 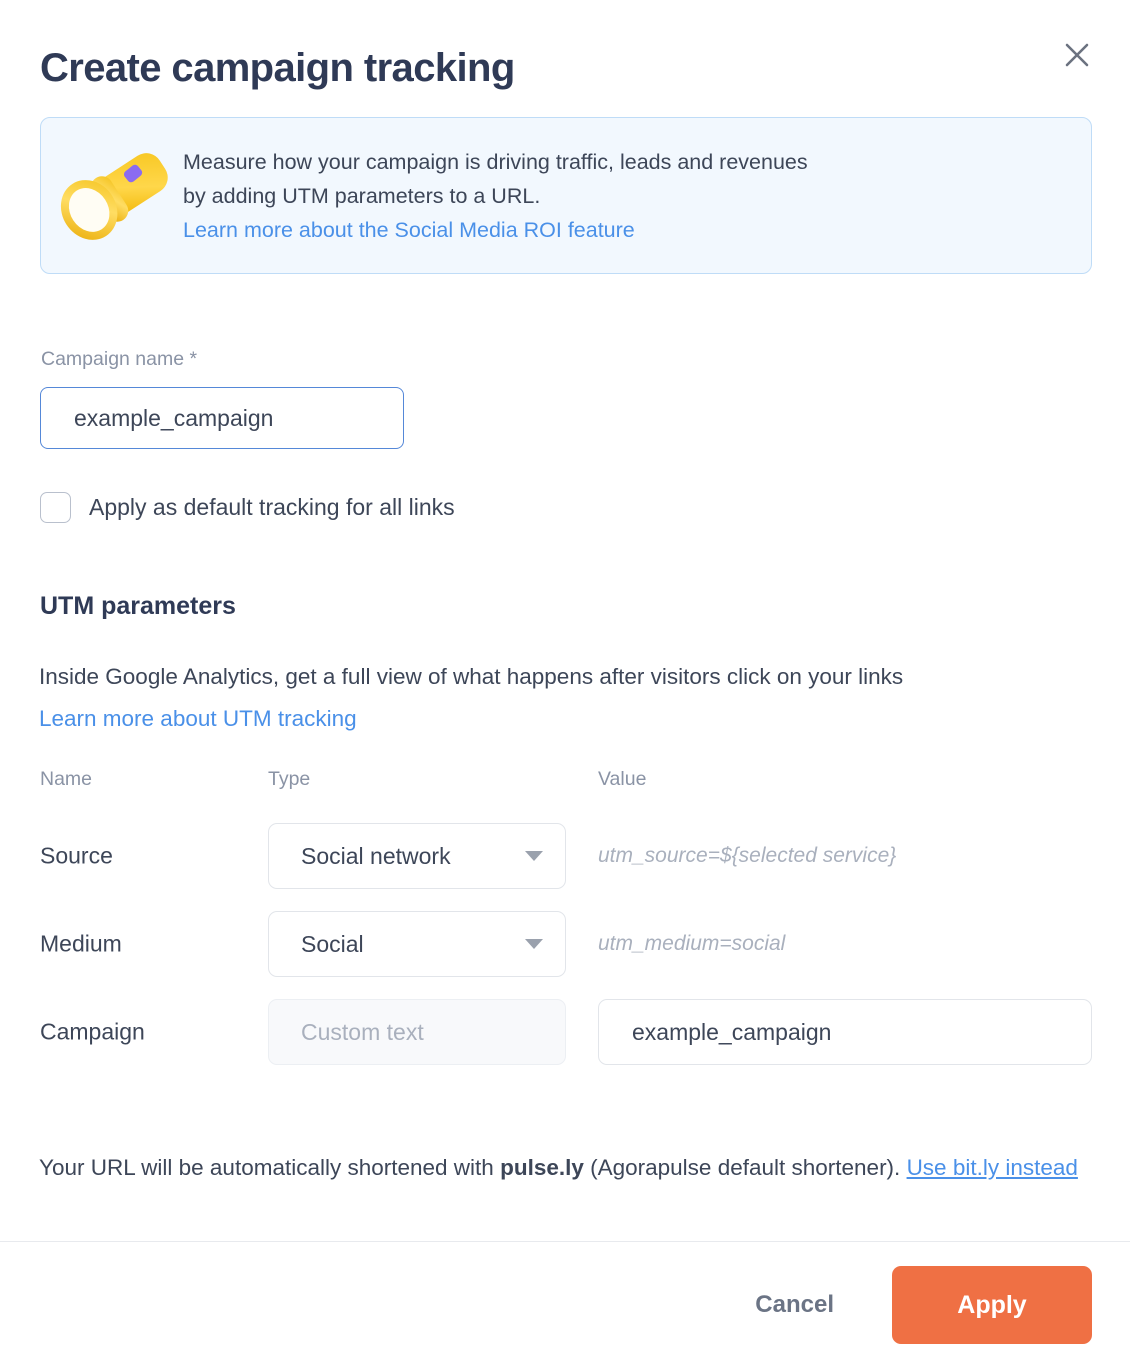 I want to click on row-label-source: Source, so click(x=76, y=855).